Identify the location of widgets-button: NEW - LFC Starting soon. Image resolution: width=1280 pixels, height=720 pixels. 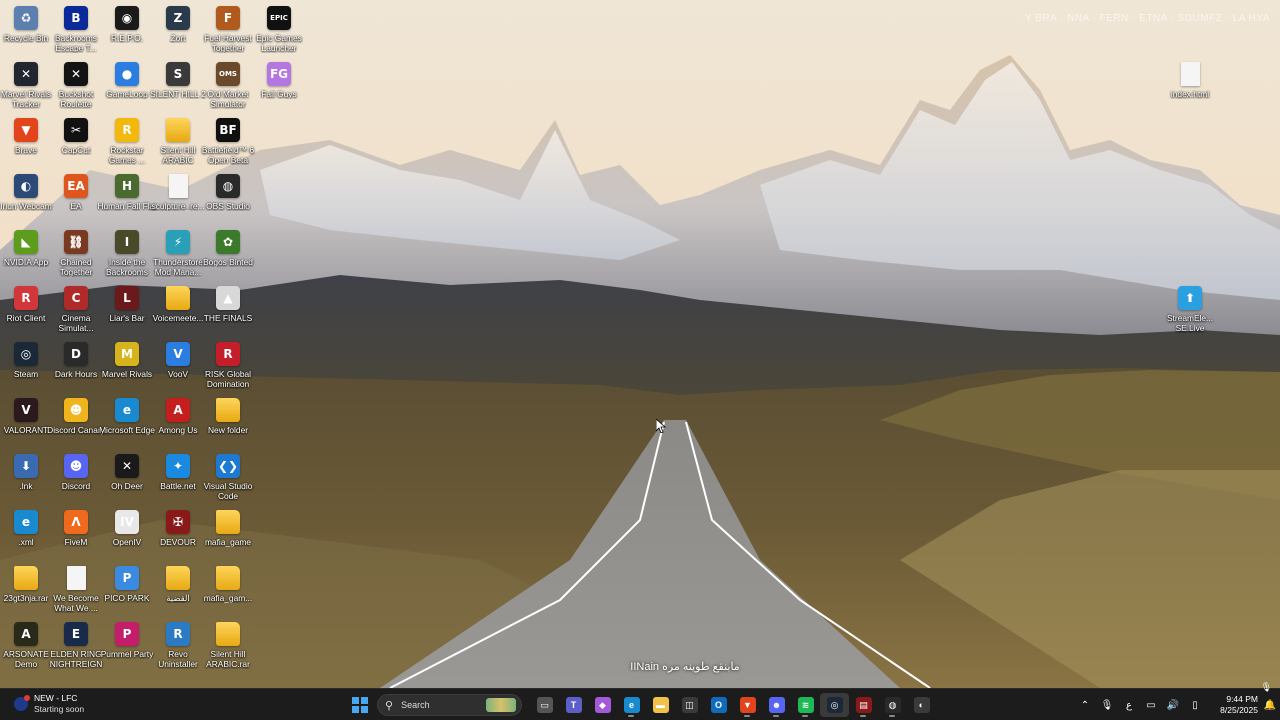
(49, 704).